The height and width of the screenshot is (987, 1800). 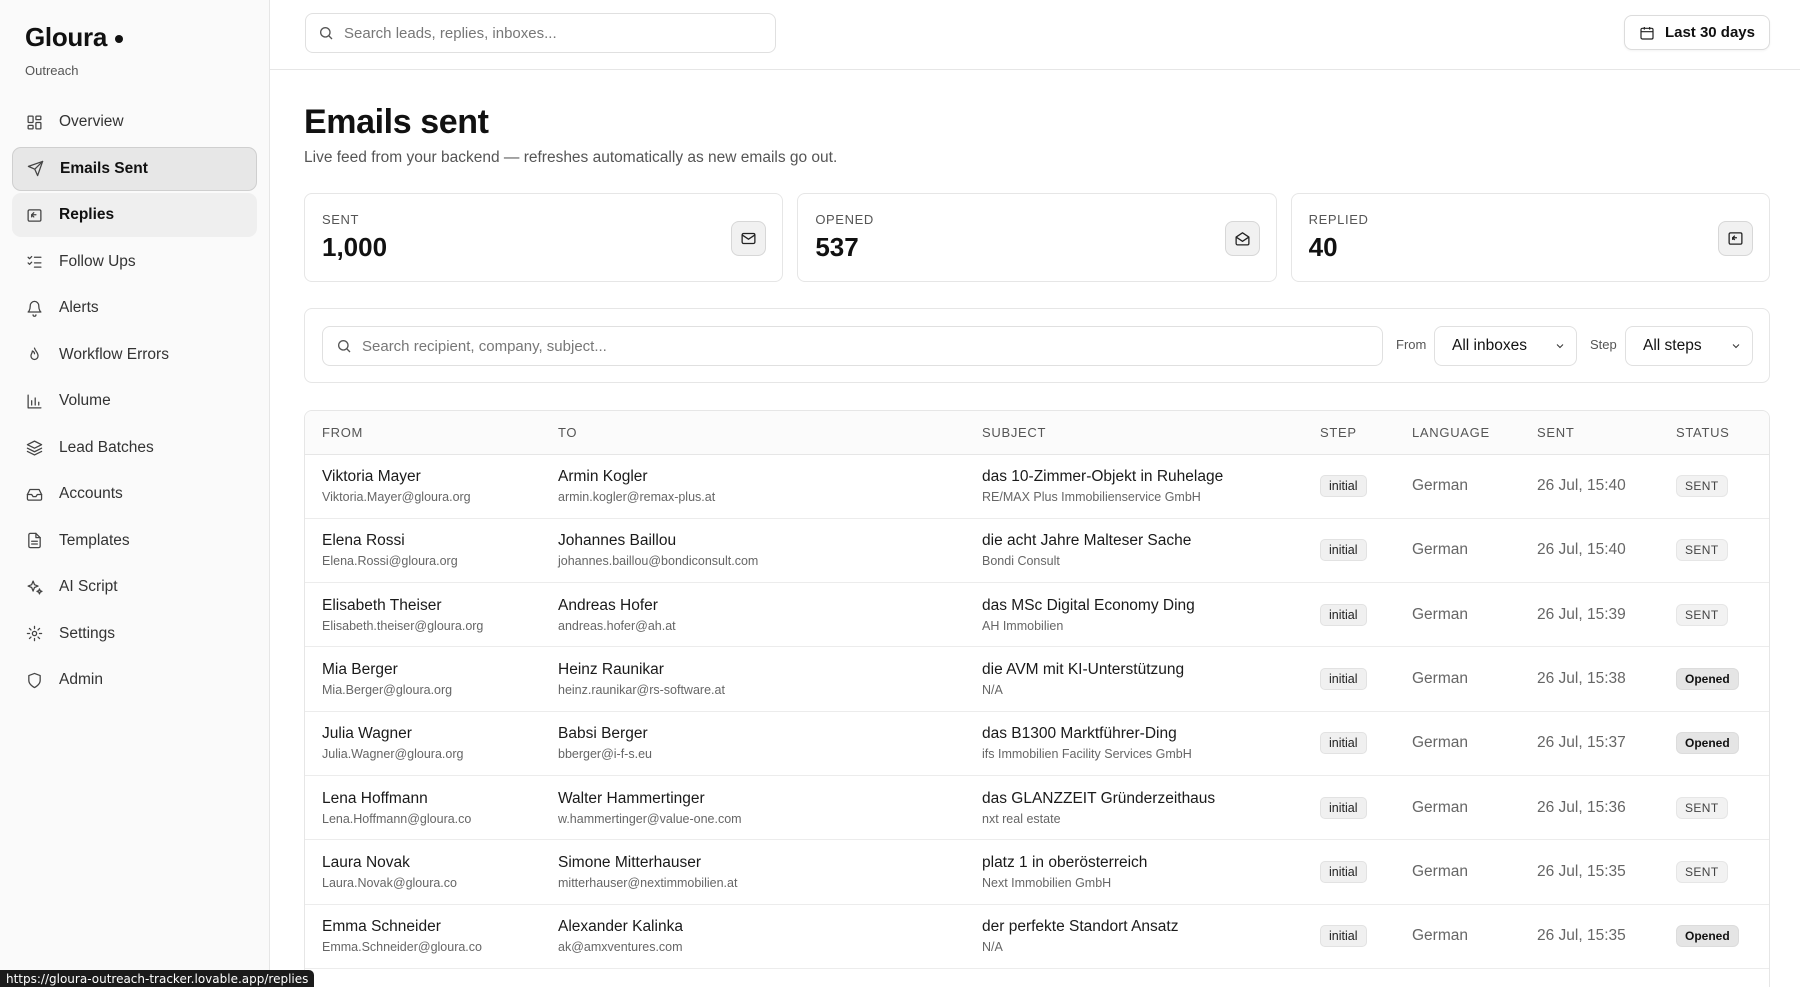 What do you see at coordinates (1581, 679) in the screenshot?
I see `sent-time-cell: 26 Jul, 15:38` at bounding box center [1581, 679].